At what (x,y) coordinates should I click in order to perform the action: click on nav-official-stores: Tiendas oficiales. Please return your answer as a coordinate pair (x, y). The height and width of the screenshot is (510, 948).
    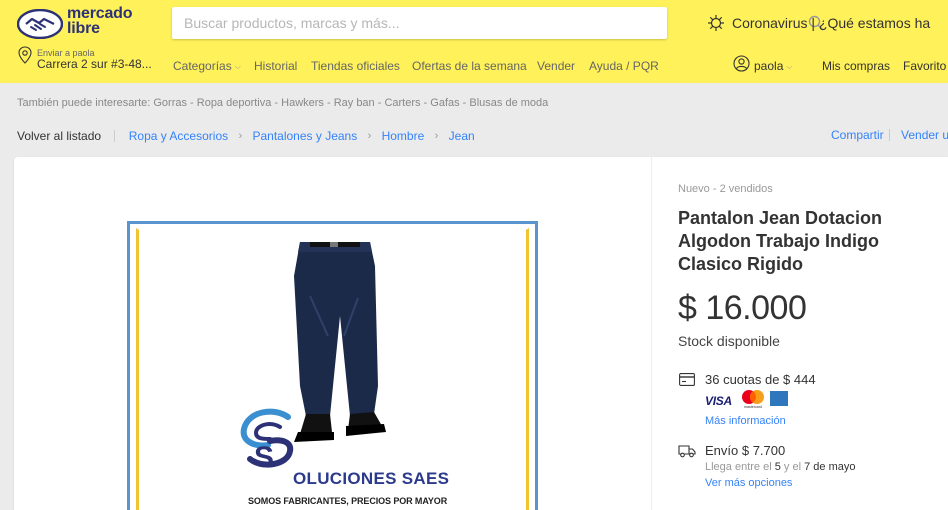
    Looking at the image, I should click on (355, 66).